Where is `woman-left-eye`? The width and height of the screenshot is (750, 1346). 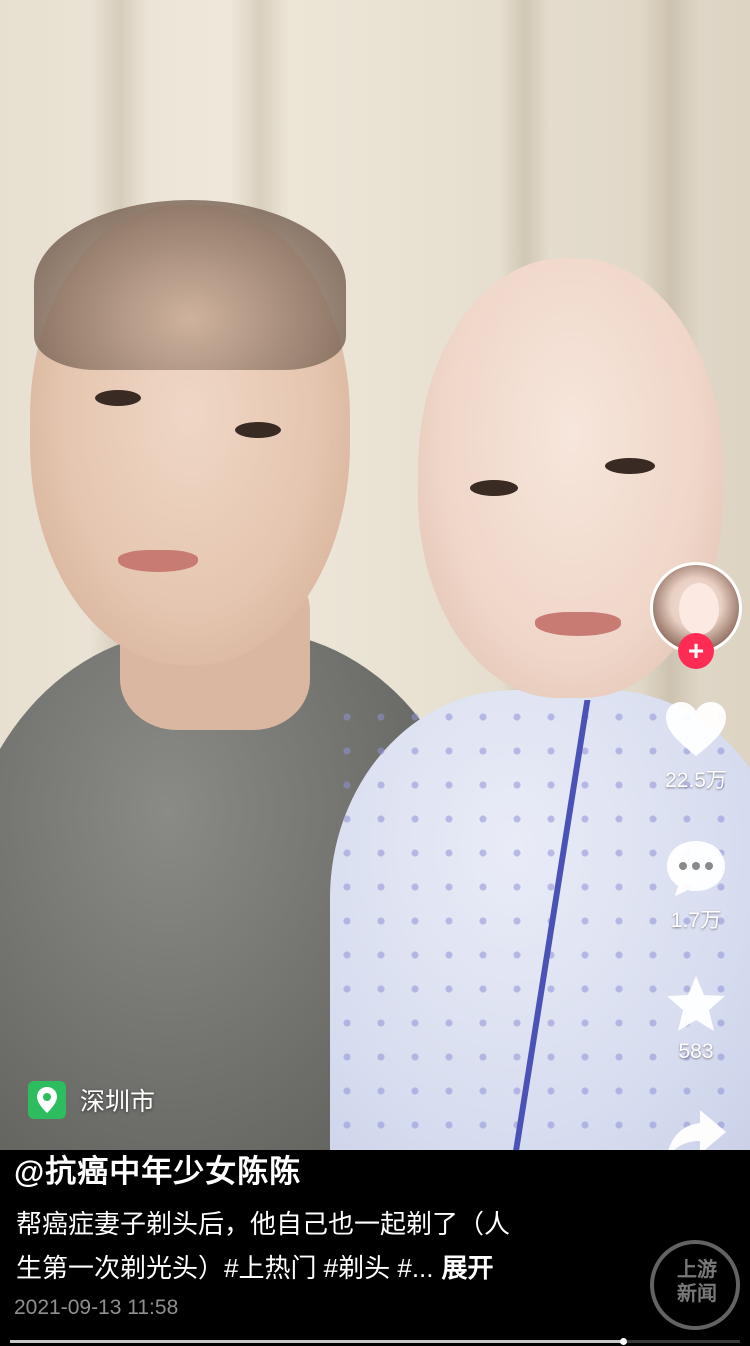 woman-left-eye is located at coordinates (494, 488).